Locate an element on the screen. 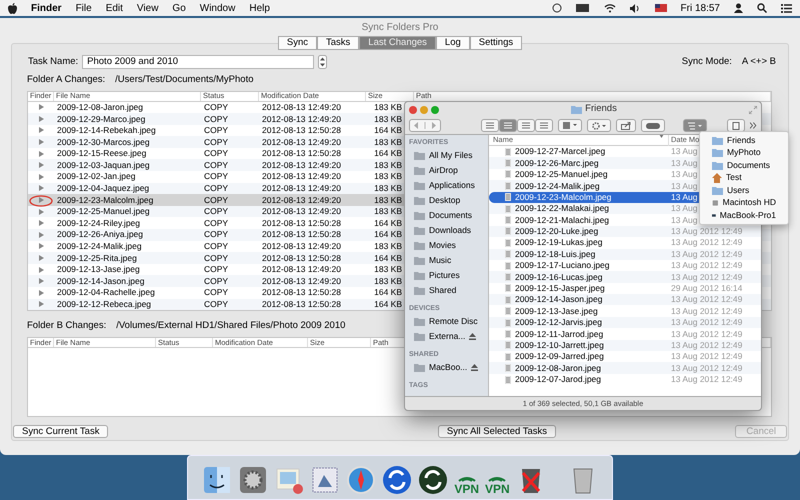 This screenshot has height=500, width=800. file-name: 2009-12-18-Luis.jpeg is located at coordinates (555, 254).